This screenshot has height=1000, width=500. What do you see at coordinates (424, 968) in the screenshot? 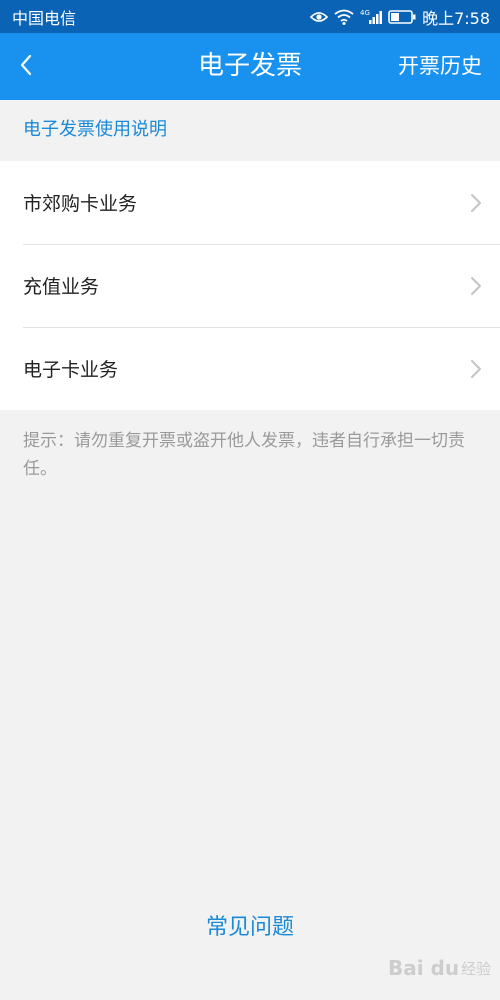
I see `watermark-logo: Bai du` at bounding box center [424, 968].